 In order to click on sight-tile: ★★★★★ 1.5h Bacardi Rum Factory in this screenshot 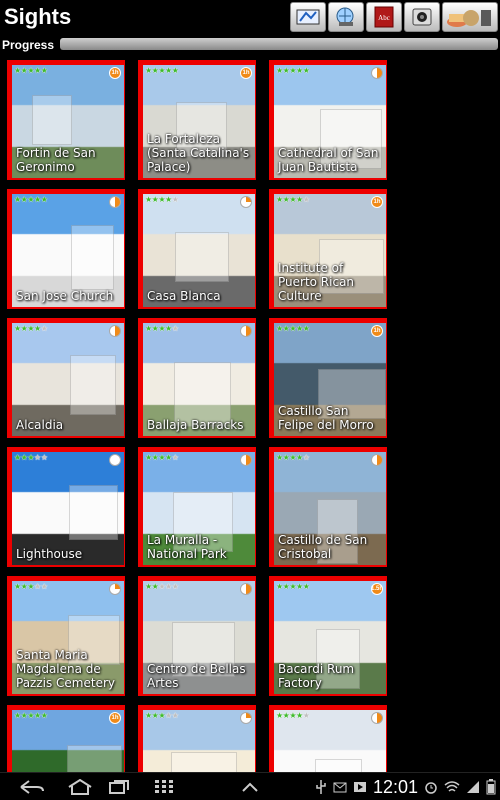, I will do `click(328, 636)`.